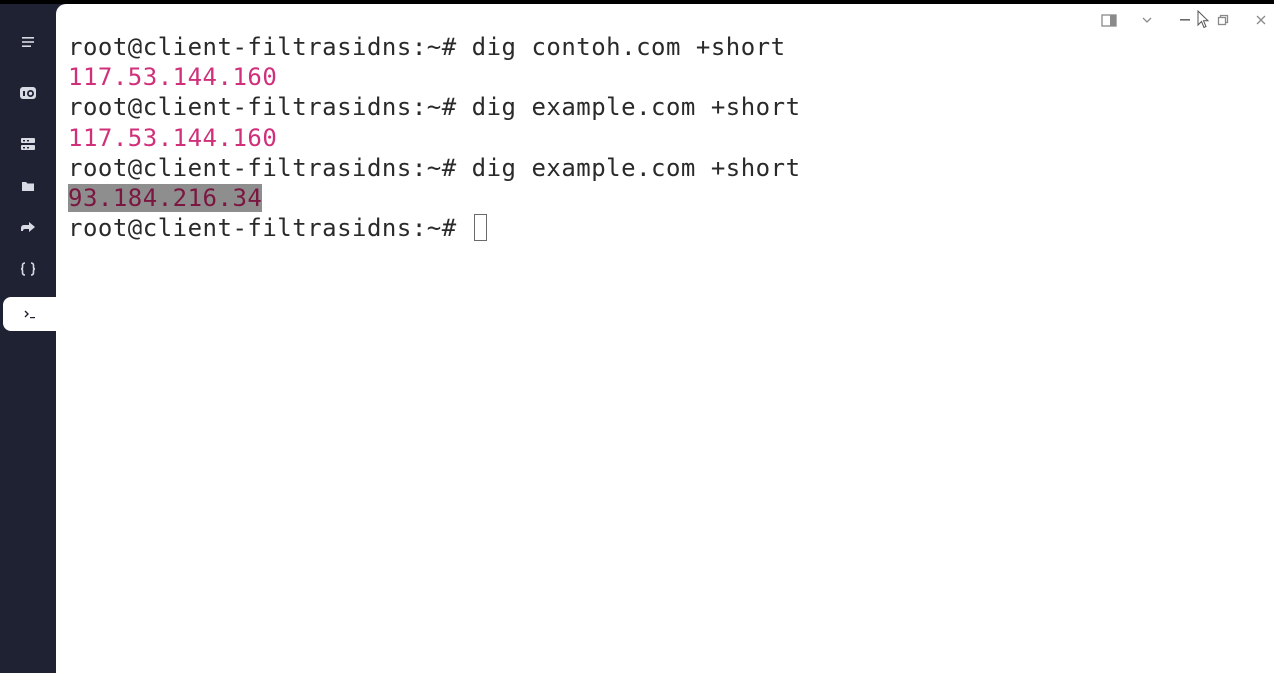 The height and width of the screenshot is (673, 1274). I want to click on terminal-line-active: root@client-filtrasidns:~#, so click(434, 228).